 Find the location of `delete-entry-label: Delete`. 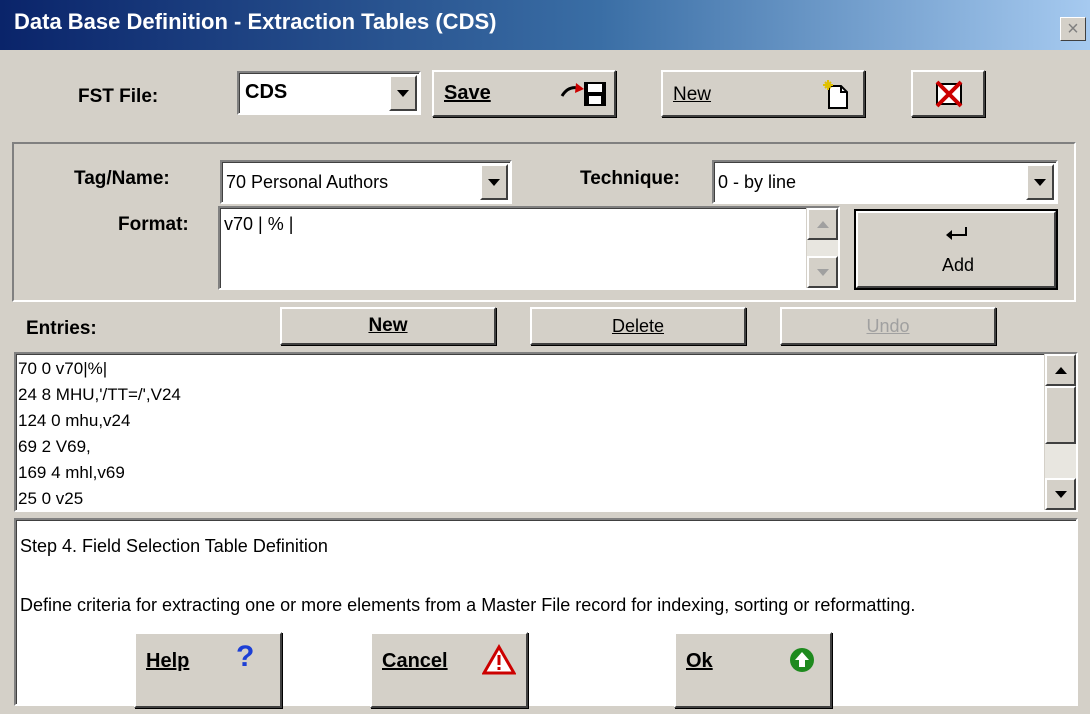

delete-entry-label: Delete is located at coordinates (638, 326).